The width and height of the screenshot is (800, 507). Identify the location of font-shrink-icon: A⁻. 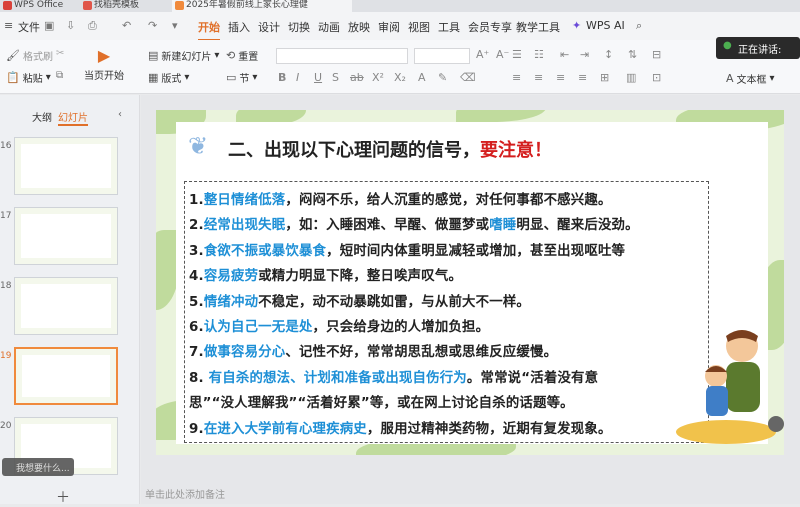
(502, 54).